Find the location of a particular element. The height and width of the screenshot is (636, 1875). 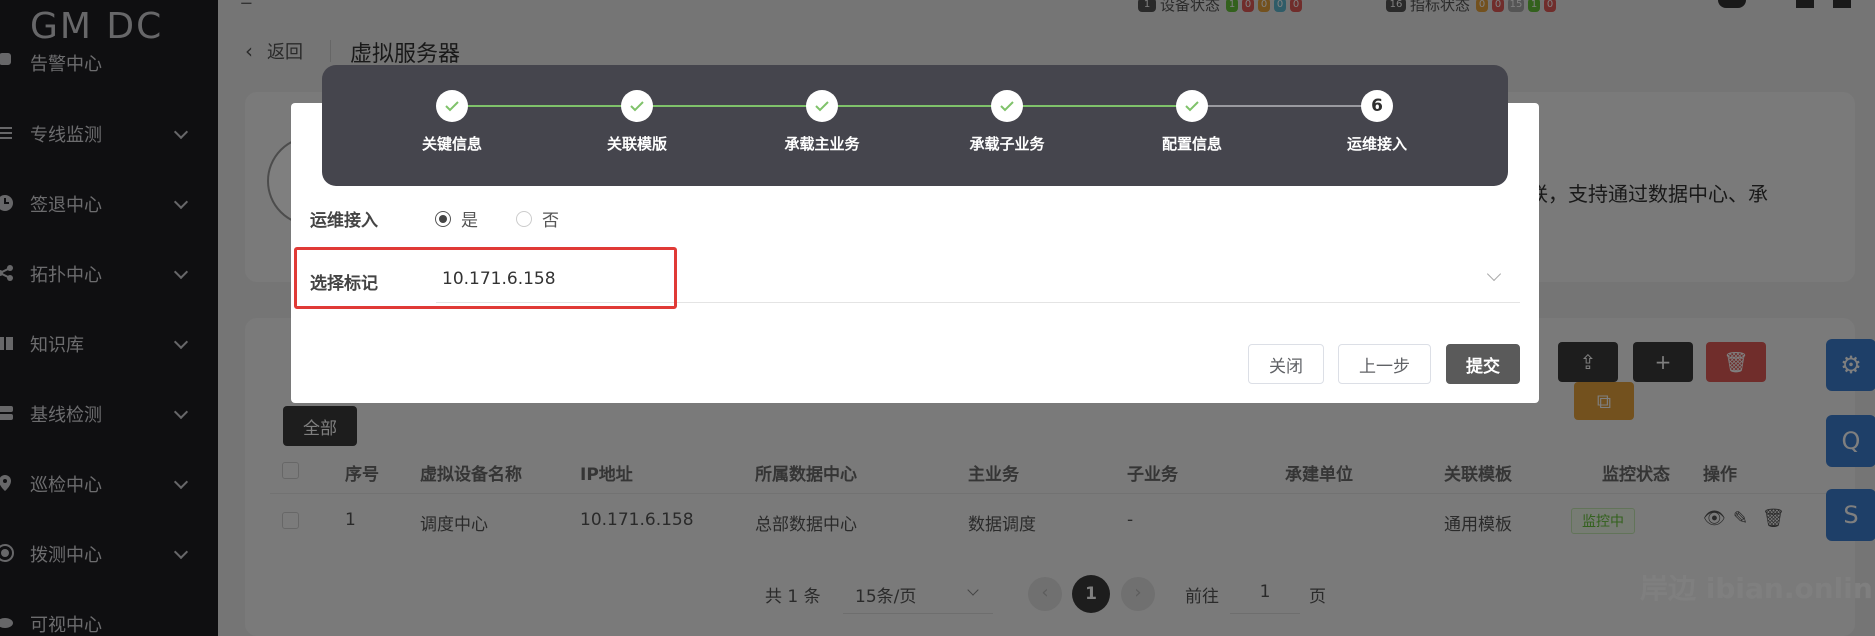

radio-no: 否 is located at coordinates (537, 218).